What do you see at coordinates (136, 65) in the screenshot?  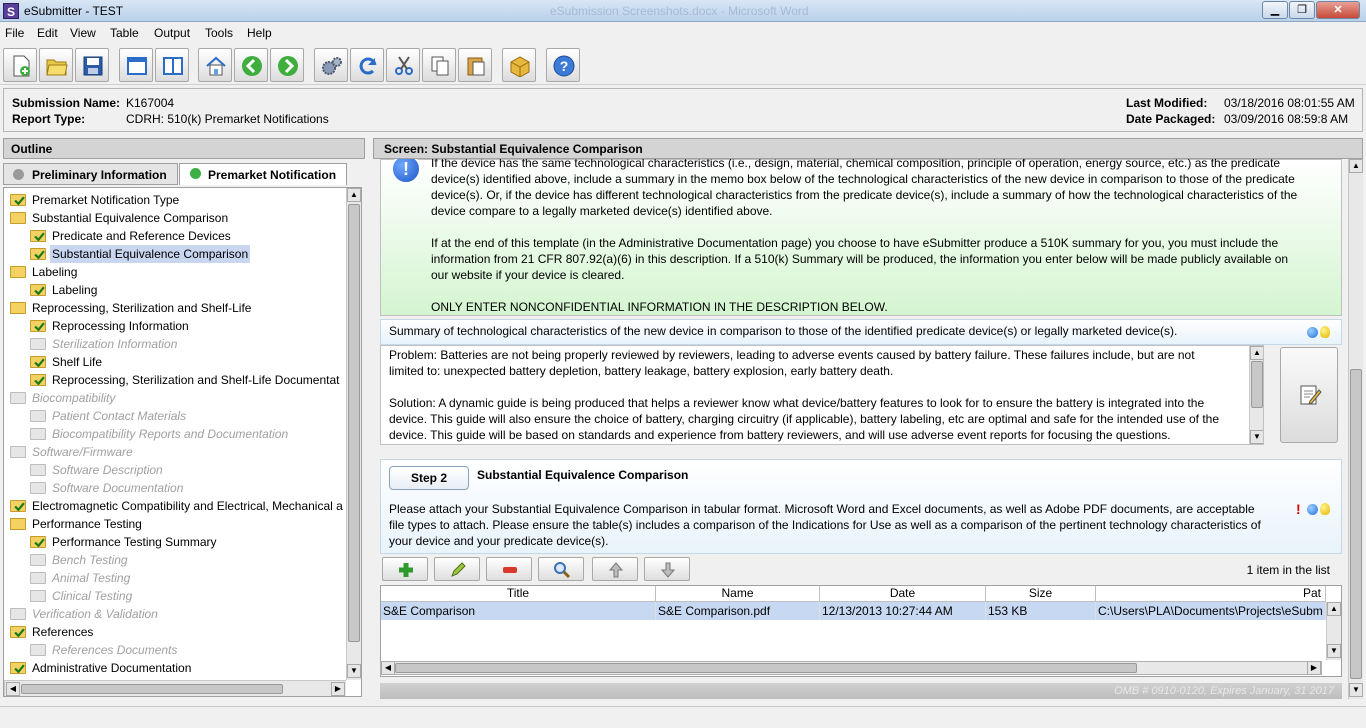 I see `window-button` at bounding box center [136, 65].